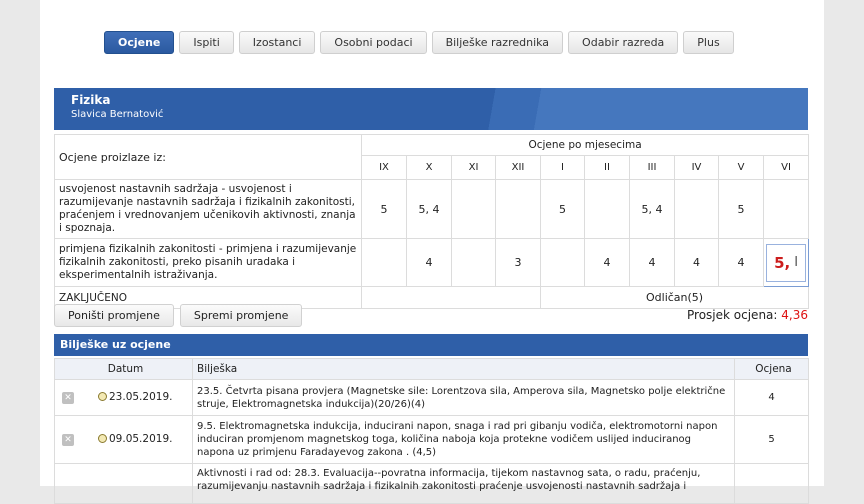 This screenshot has width=864, height=504. What do you see at coordinates (139, 42) in the screenshot?
I see `tab-ocjene: Ocjene` at bounding box center [139, 42].